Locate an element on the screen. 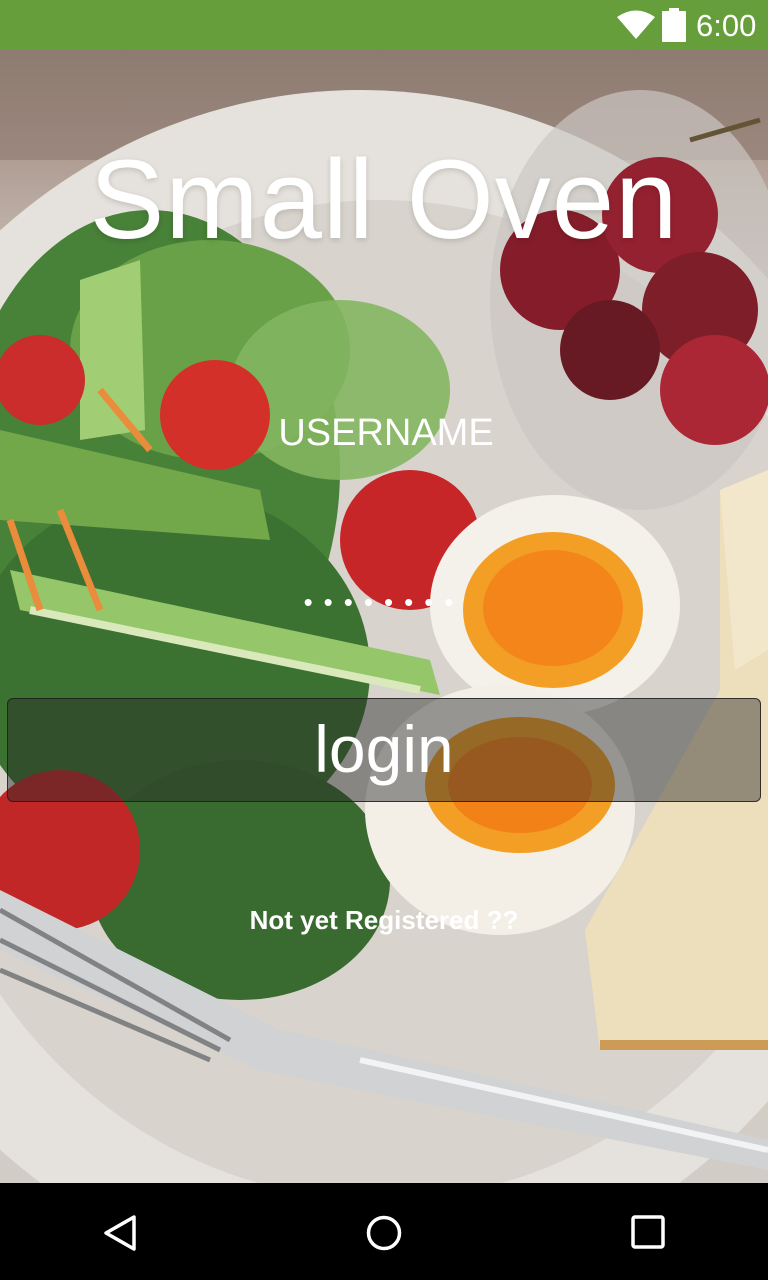  navigation-bar is located at coordinates (384, 1231).